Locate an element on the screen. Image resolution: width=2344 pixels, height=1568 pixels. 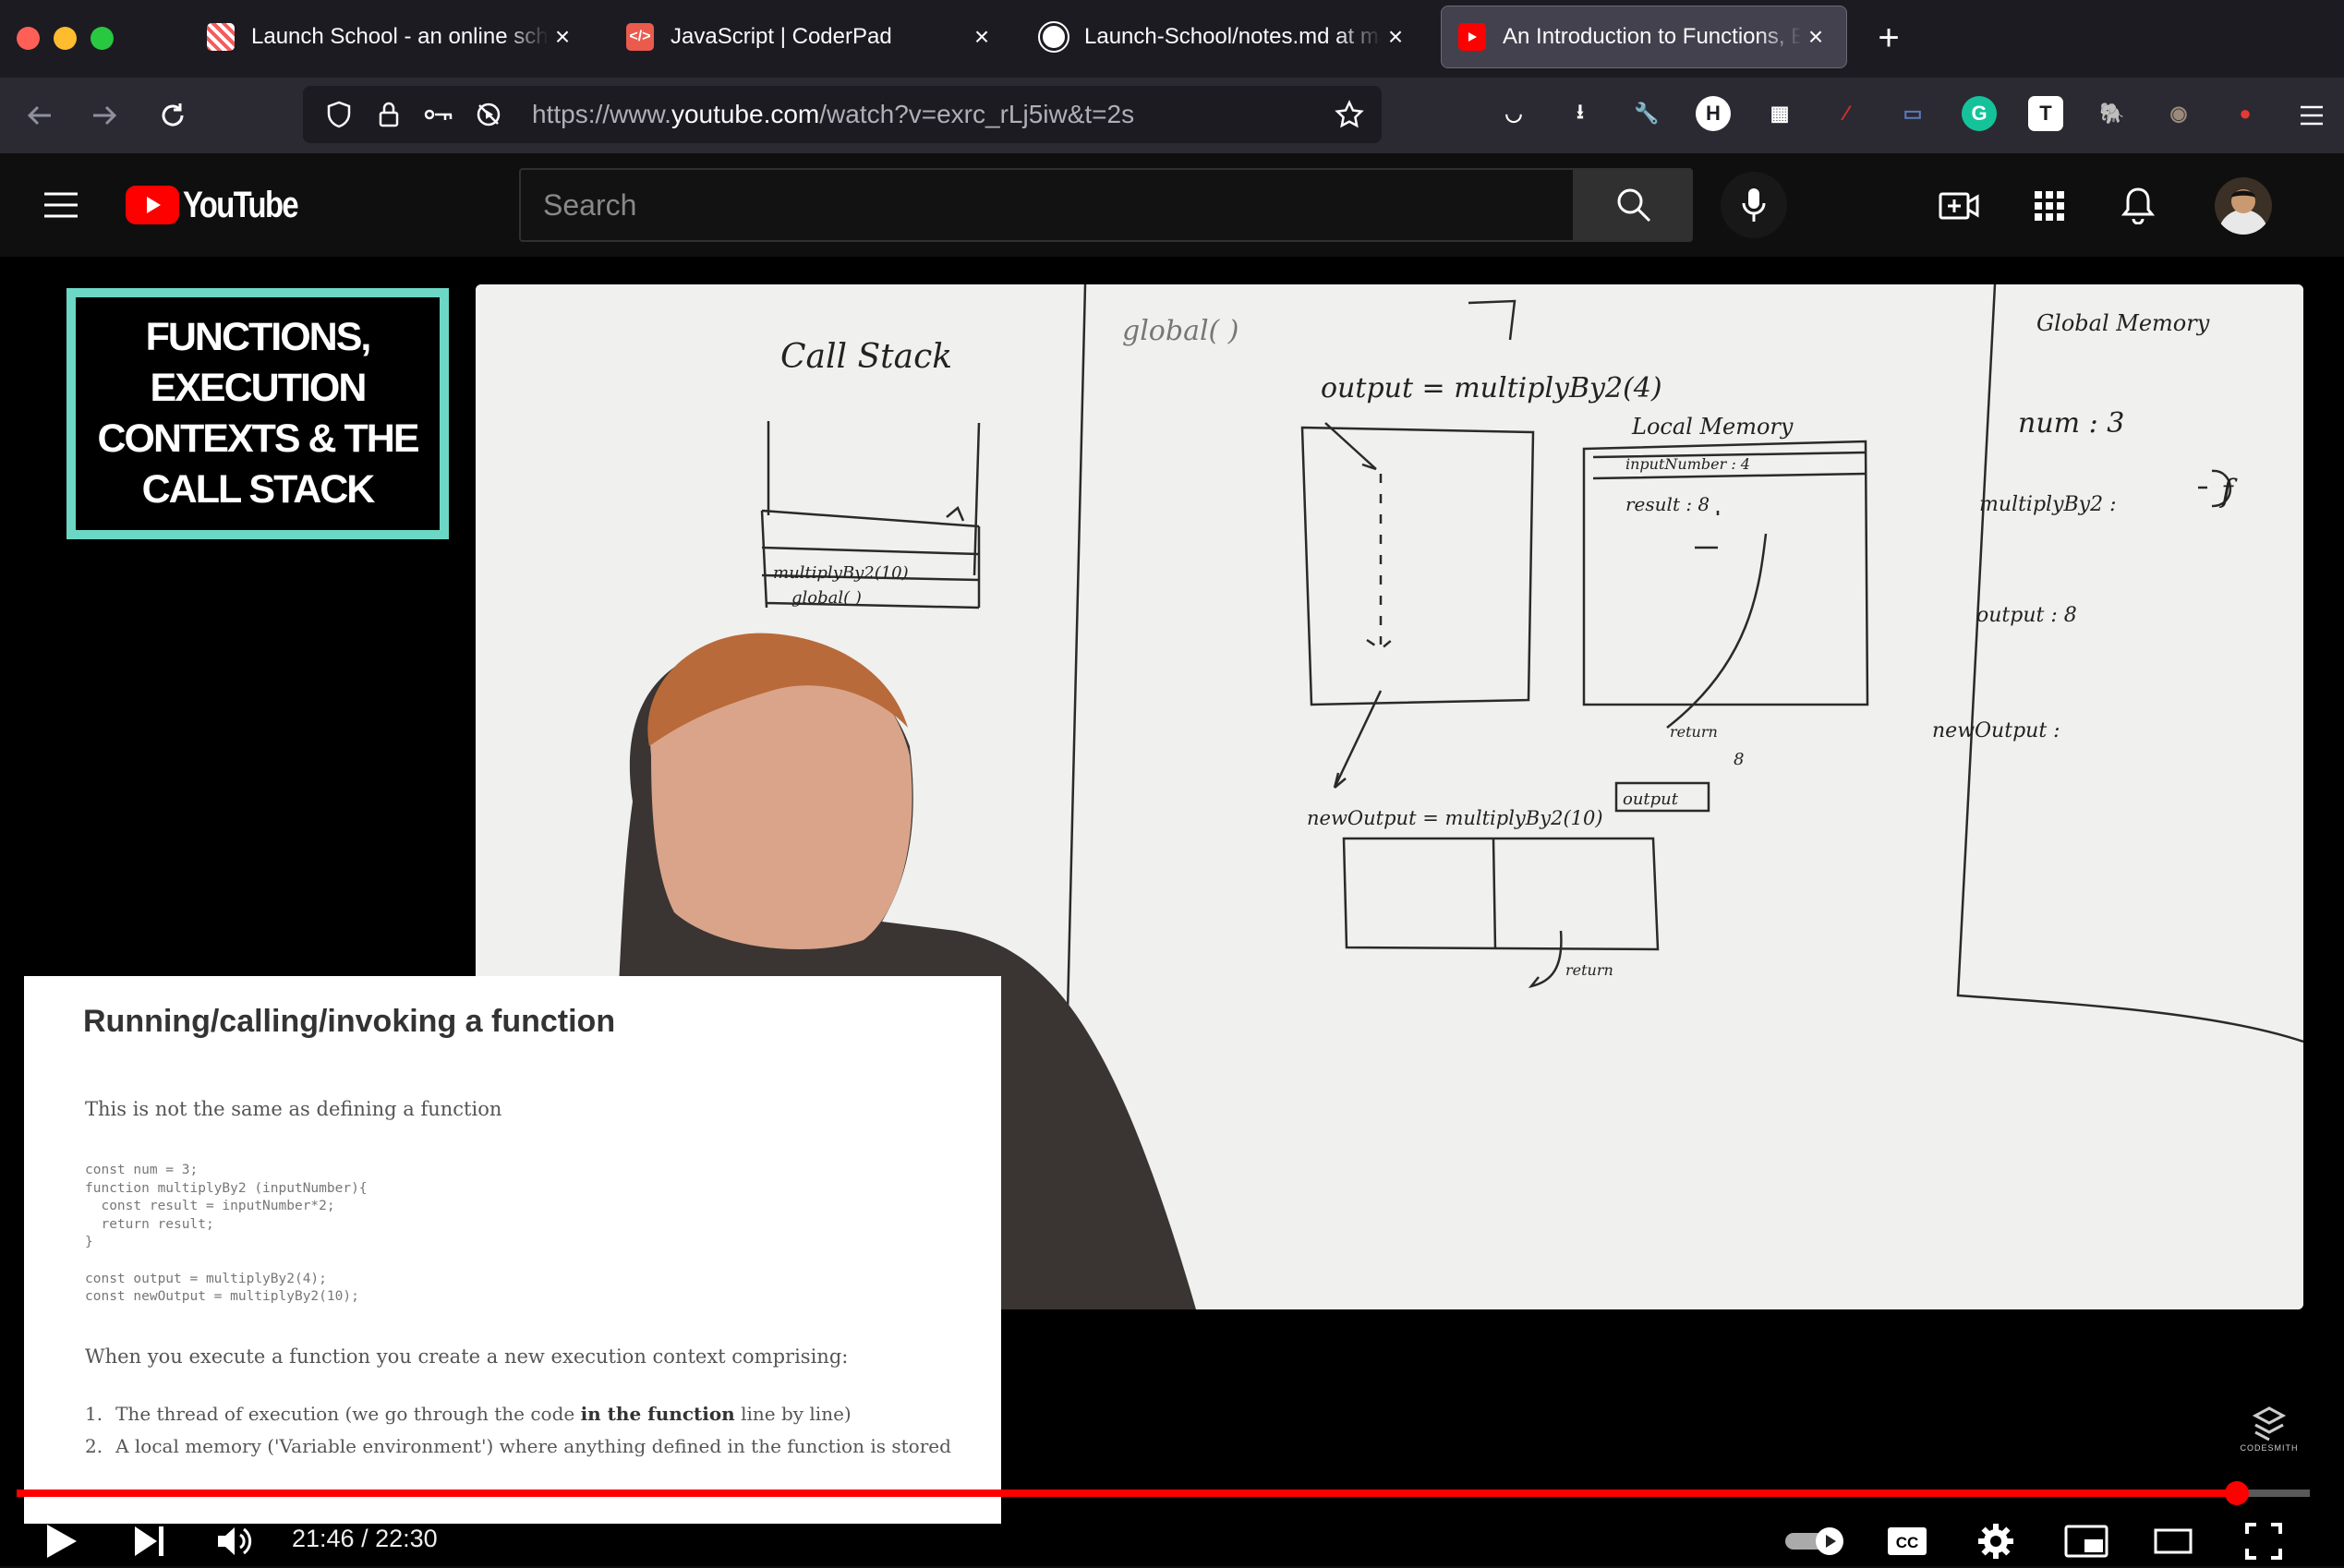
volume-button is located at coordinates (235, 1541).